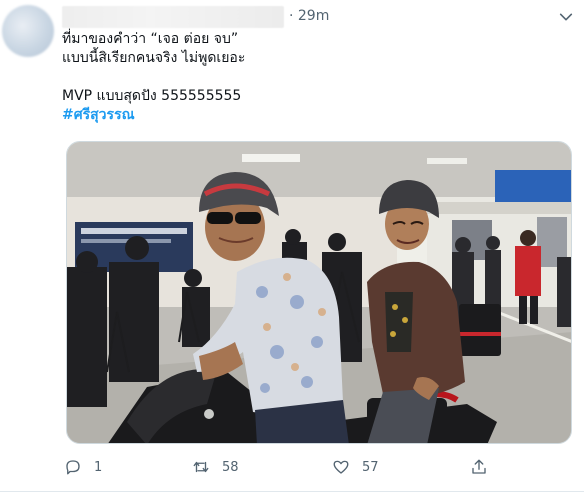  What do you see at coordinates (150, 39) in the screenshot?
I see `tweet-text-line: ที่มาของคำว่า “เจอ ต่อย จบ”` at bounding box center [150, 39].